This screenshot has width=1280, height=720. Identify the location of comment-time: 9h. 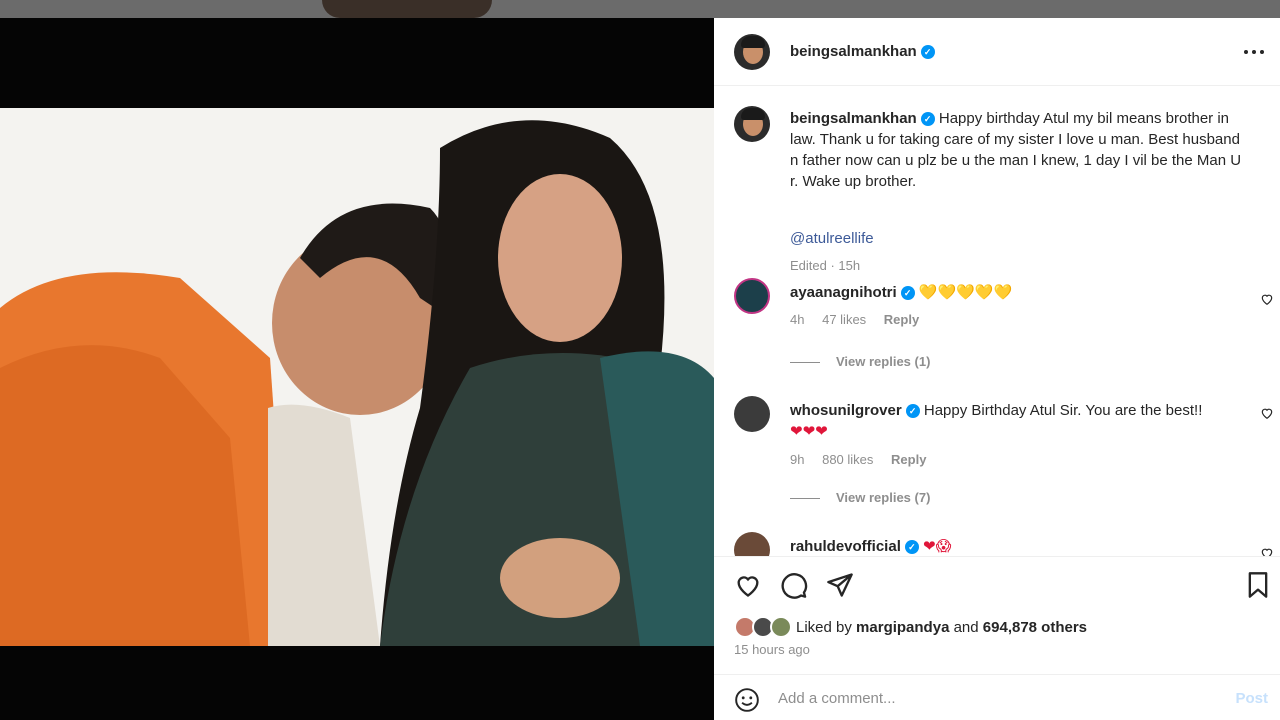
(797, 459).